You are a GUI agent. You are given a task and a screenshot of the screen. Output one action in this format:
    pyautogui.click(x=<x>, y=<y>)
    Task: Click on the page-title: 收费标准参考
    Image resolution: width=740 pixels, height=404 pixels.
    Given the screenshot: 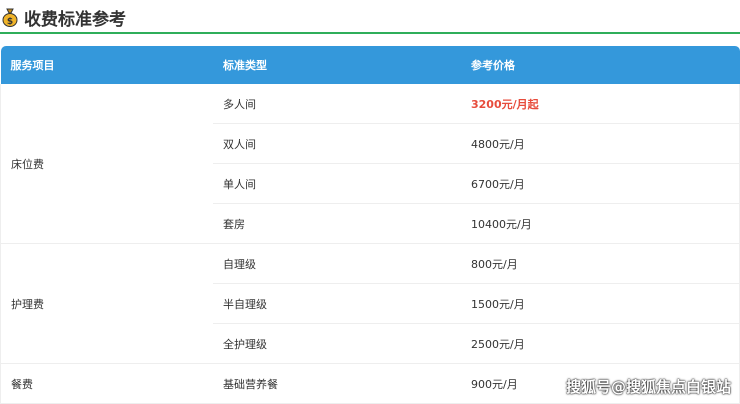 What is the action you would take?
    pyautogui.click(x=75, y=19)
    